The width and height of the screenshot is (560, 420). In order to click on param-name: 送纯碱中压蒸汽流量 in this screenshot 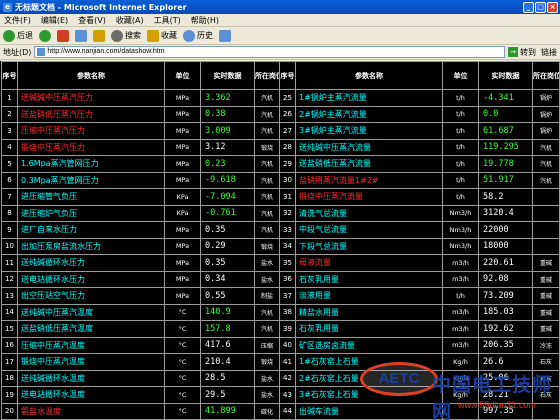, I will do `click(369, 147)`.